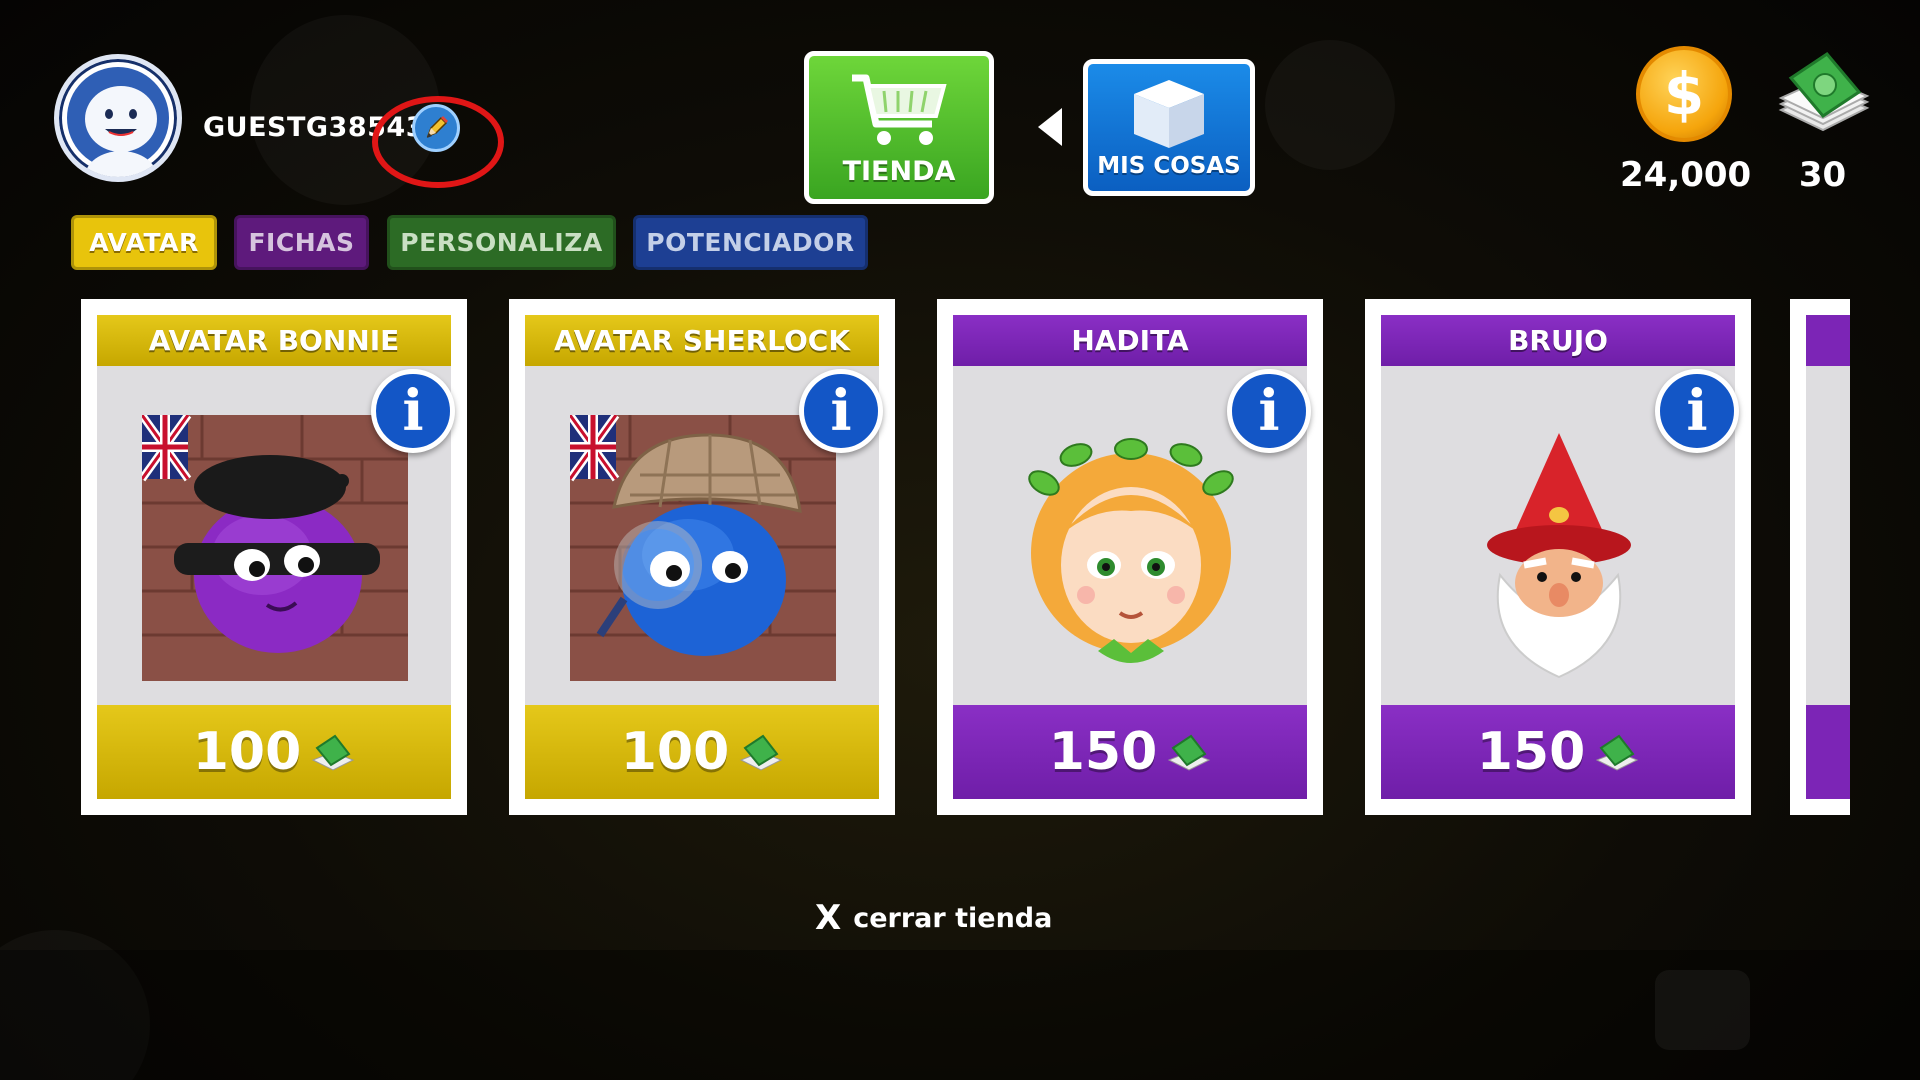  I want to click on shop-item-card: HADITA 150 i, so click(1130, 557).